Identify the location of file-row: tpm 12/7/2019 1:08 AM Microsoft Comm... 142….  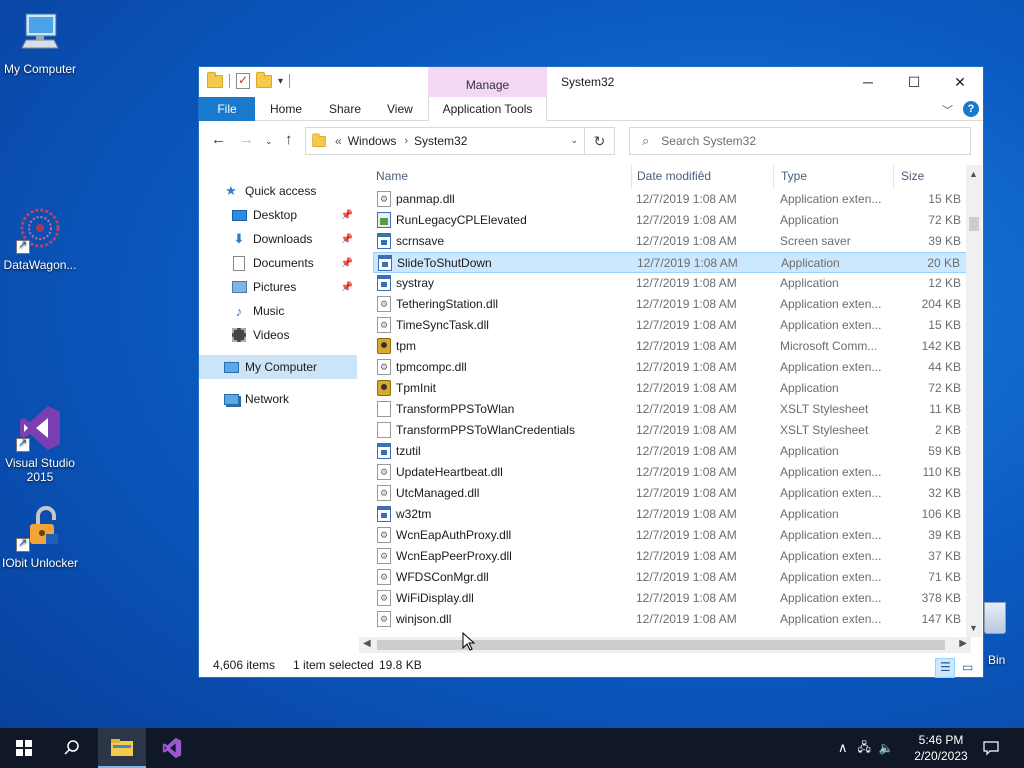
(671, 346).